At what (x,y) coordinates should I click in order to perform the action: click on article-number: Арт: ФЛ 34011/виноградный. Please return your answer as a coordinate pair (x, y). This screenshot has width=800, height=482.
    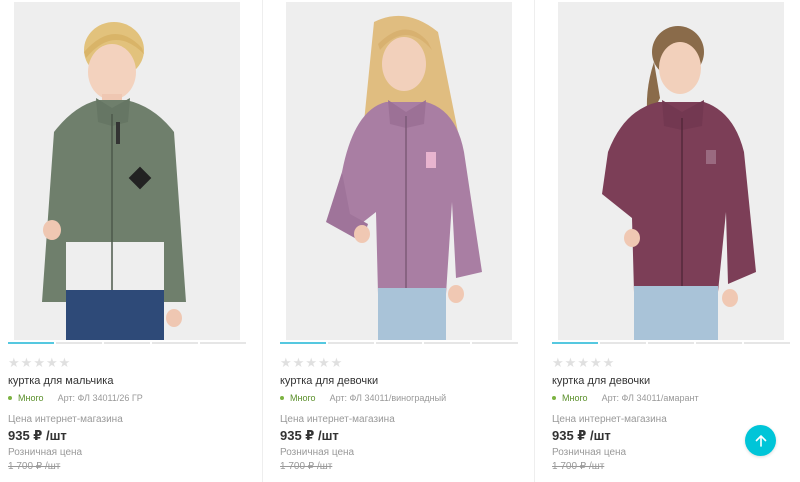
    Looking at the image, I should click on (388, 398).